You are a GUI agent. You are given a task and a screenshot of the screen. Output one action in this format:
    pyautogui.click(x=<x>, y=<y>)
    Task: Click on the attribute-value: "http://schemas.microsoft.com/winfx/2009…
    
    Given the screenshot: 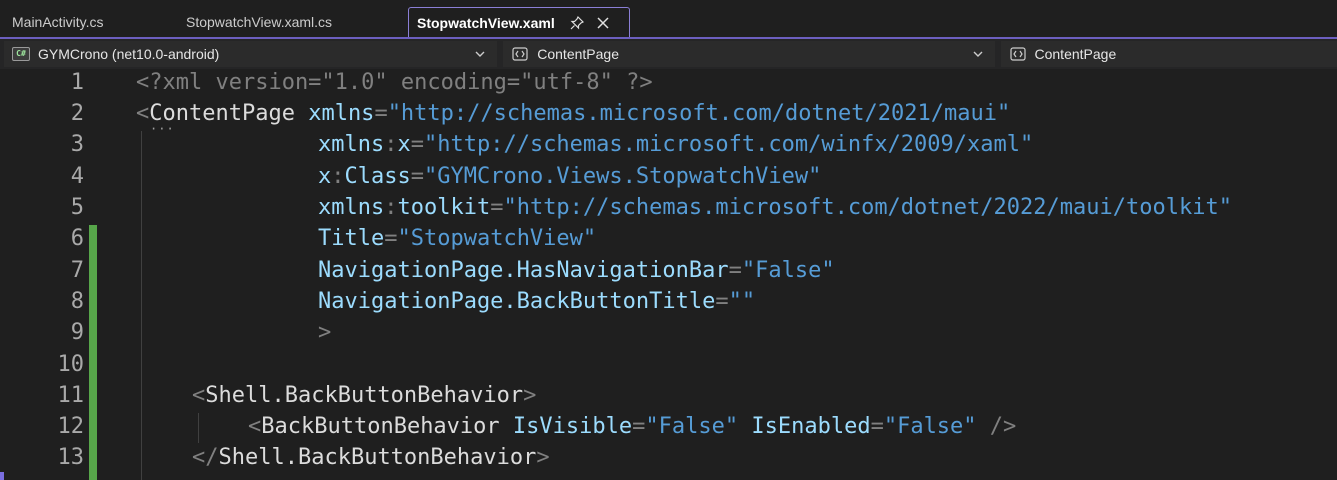 What is the action you would take?
    pyautogui.click(x=728, y=144)
    